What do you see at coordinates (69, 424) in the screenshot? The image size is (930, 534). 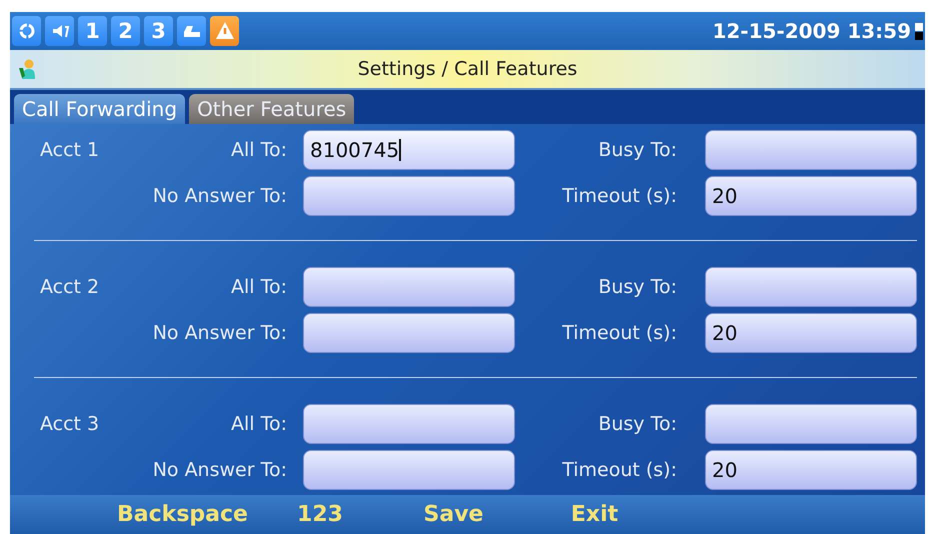 I see `account-label: Acct 3` at bounding box center [69, 424].